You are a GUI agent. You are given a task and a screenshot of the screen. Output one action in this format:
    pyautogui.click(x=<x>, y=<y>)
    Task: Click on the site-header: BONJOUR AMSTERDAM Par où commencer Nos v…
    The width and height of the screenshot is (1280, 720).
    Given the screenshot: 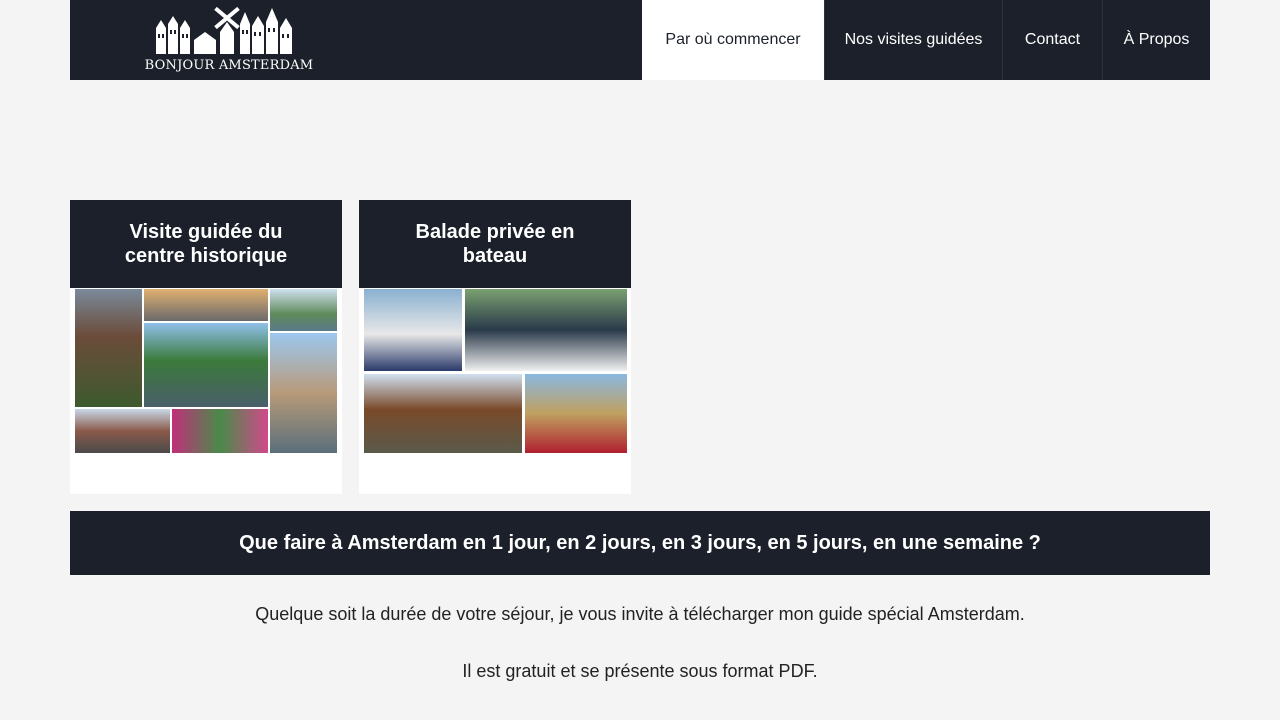 What is the action you would take?
    pyautogui.click(x=640, y=40)
    